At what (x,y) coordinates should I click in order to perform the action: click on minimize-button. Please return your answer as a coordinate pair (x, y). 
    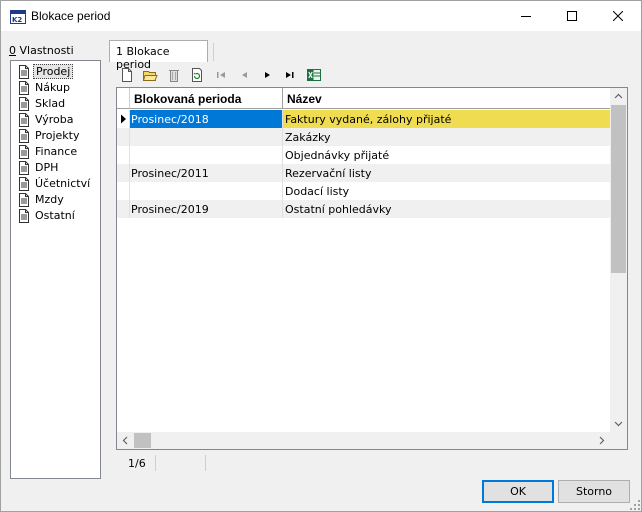
    Looking at the image, I should click on (526, 16).